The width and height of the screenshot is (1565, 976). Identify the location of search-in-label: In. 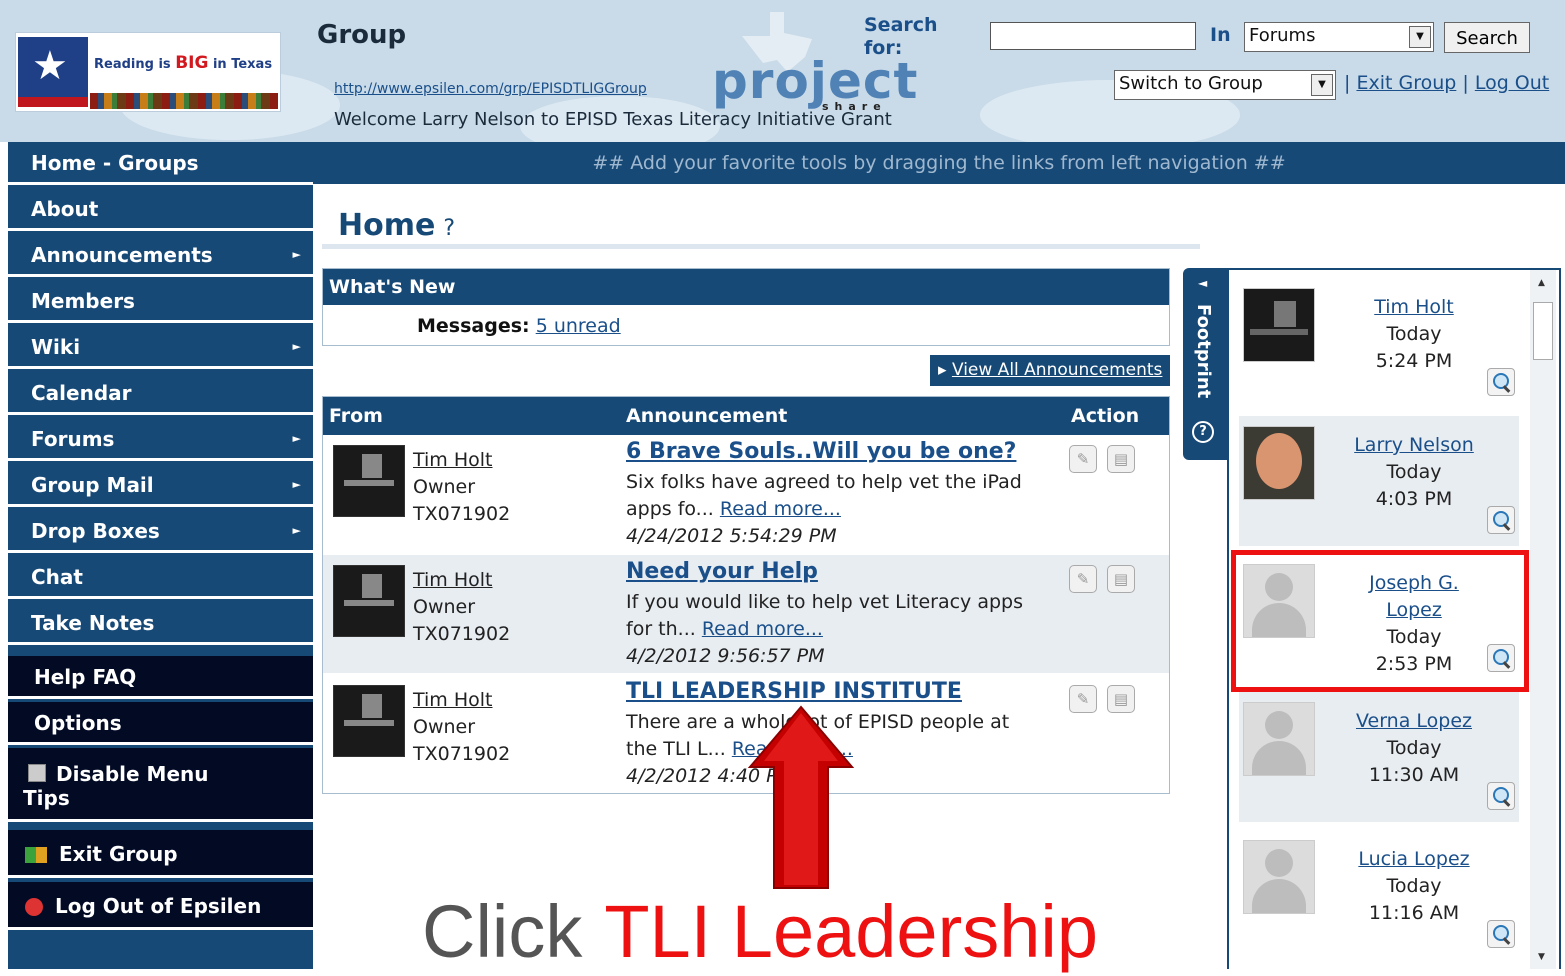
(1220, 35).